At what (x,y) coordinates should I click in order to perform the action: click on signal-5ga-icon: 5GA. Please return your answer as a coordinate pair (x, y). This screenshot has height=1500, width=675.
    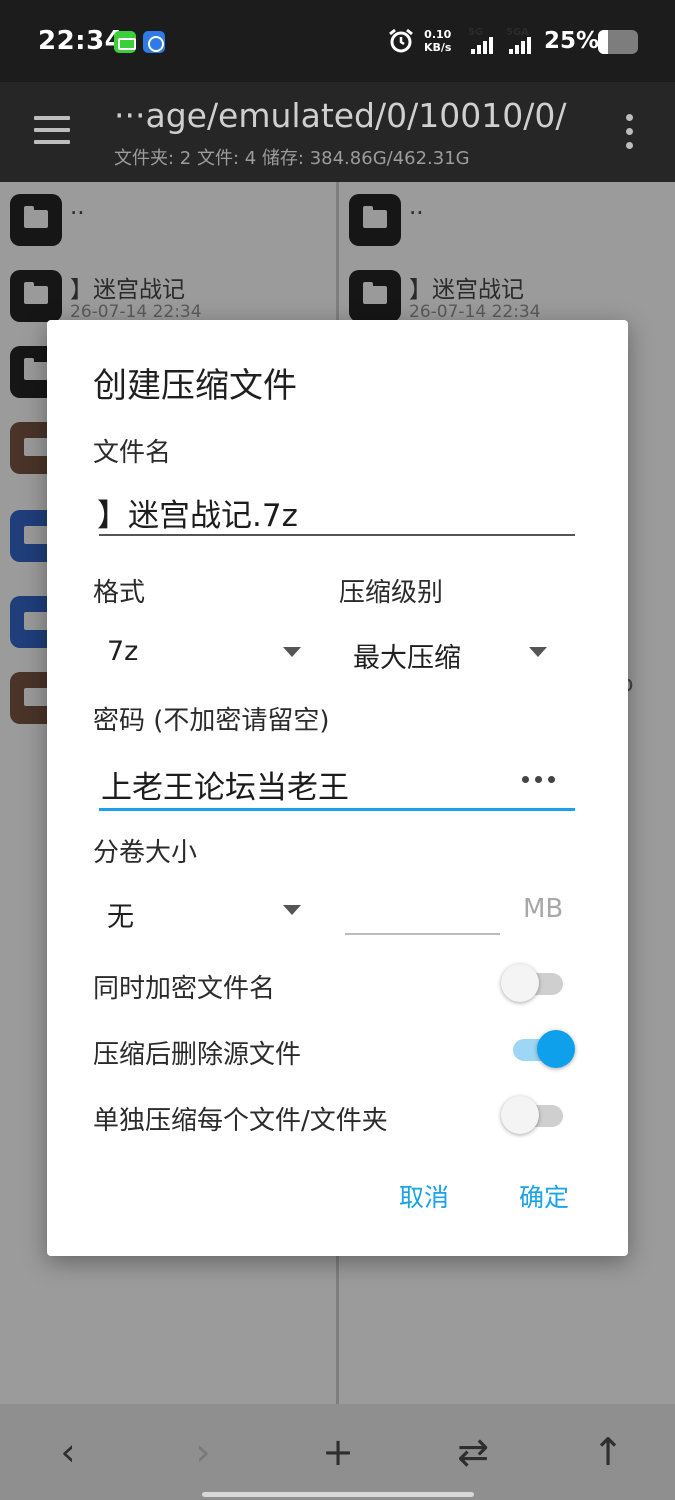
    Looking at the image, I should click on (522, 40).